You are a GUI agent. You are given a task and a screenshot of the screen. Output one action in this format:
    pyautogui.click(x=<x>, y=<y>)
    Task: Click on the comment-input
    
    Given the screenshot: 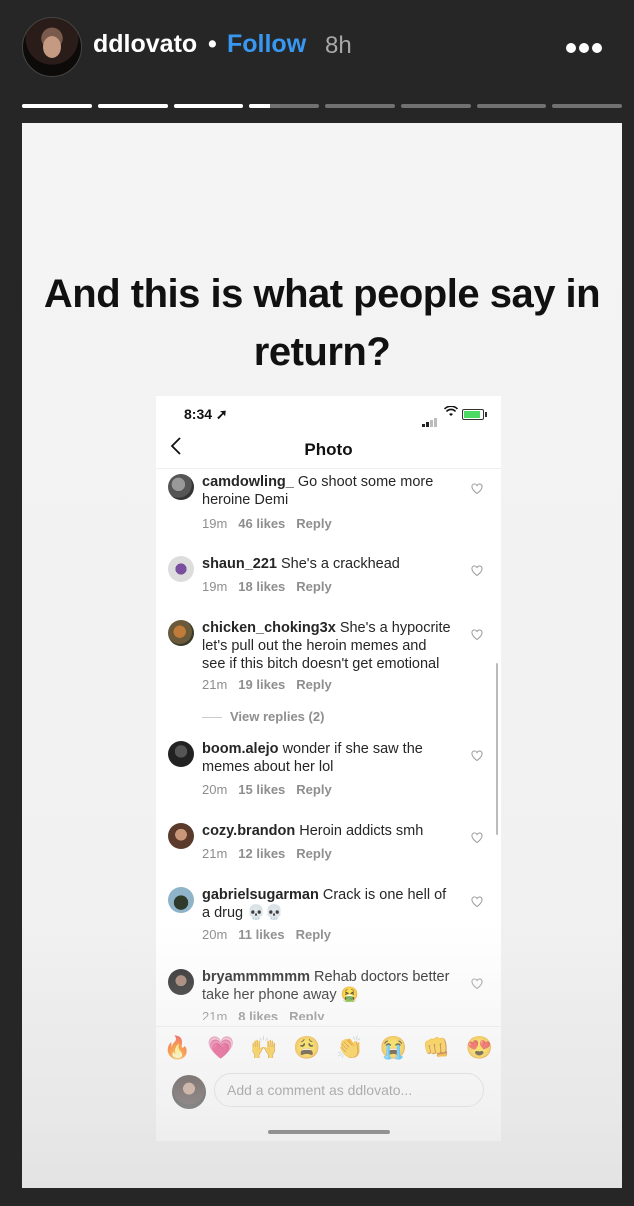 What is the action you would take?
    pyautogui.click(x=349, y=1090)
    